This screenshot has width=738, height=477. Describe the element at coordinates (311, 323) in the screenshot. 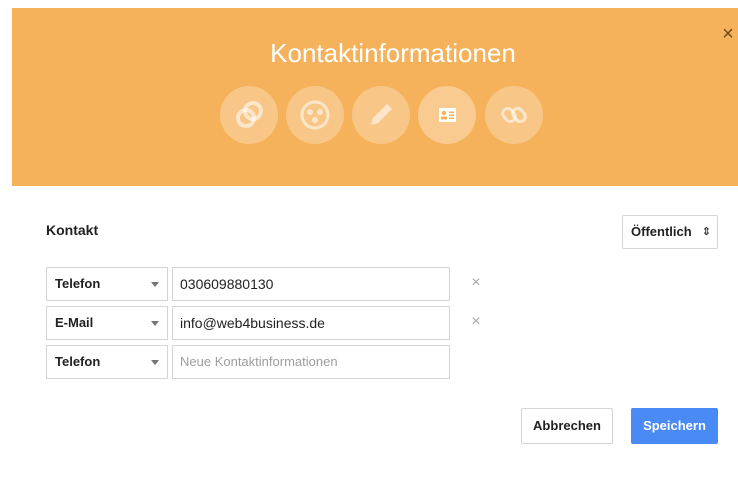

I see `contact-value-input: info@web4business.de` at that location.